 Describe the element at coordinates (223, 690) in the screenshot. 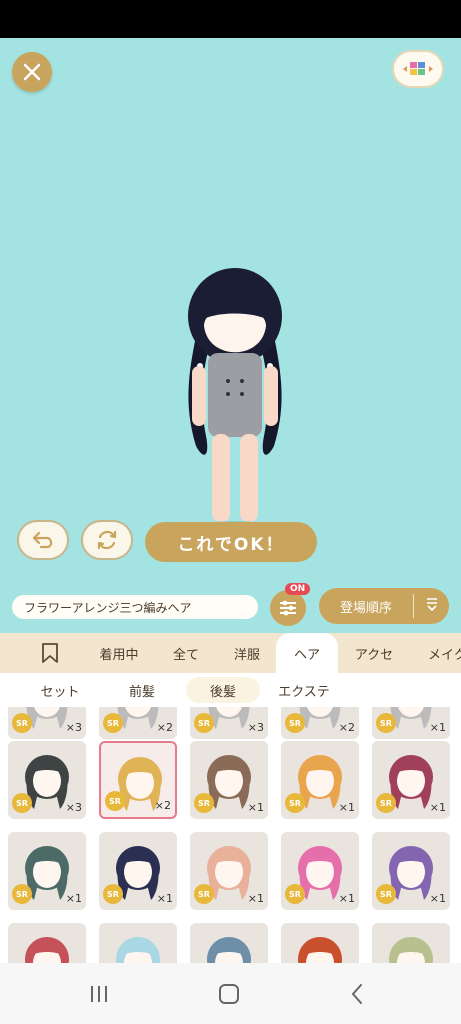

I see `subtab-back-hair: 後髪` at that location.